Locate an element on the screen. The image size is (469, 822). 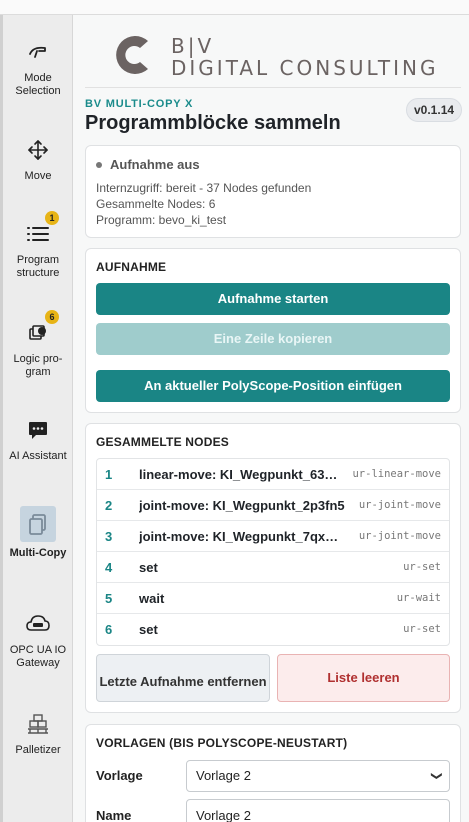
node-number: 5 is located at coordinates (109, 598).